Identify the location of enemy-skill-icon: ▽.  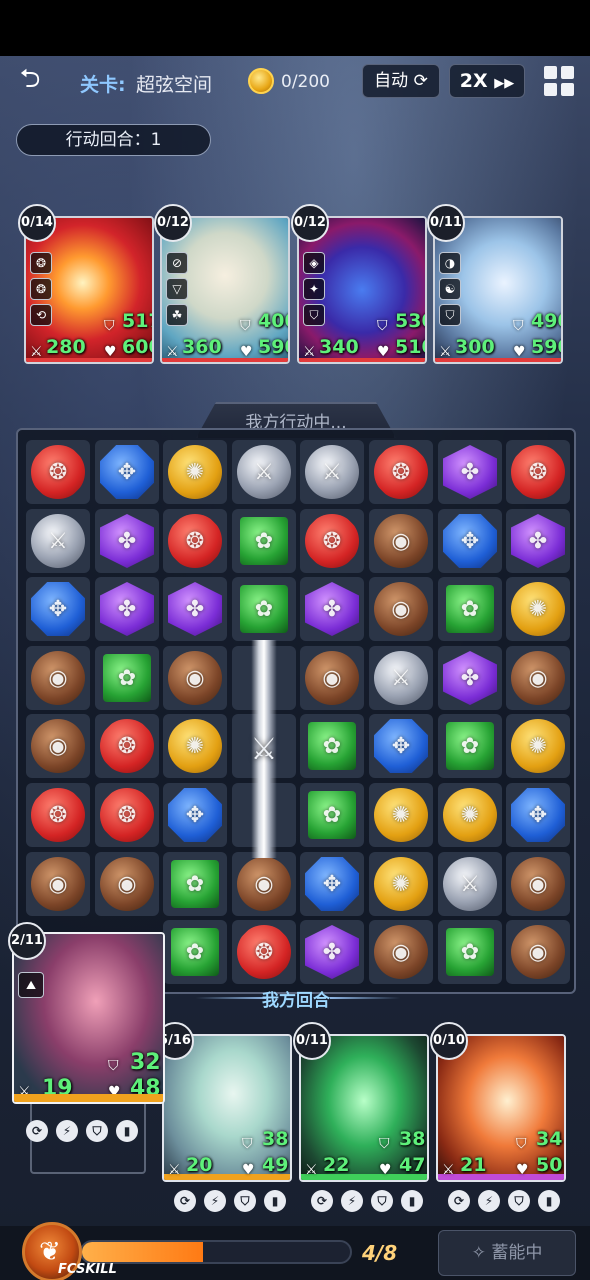
(177, 289).